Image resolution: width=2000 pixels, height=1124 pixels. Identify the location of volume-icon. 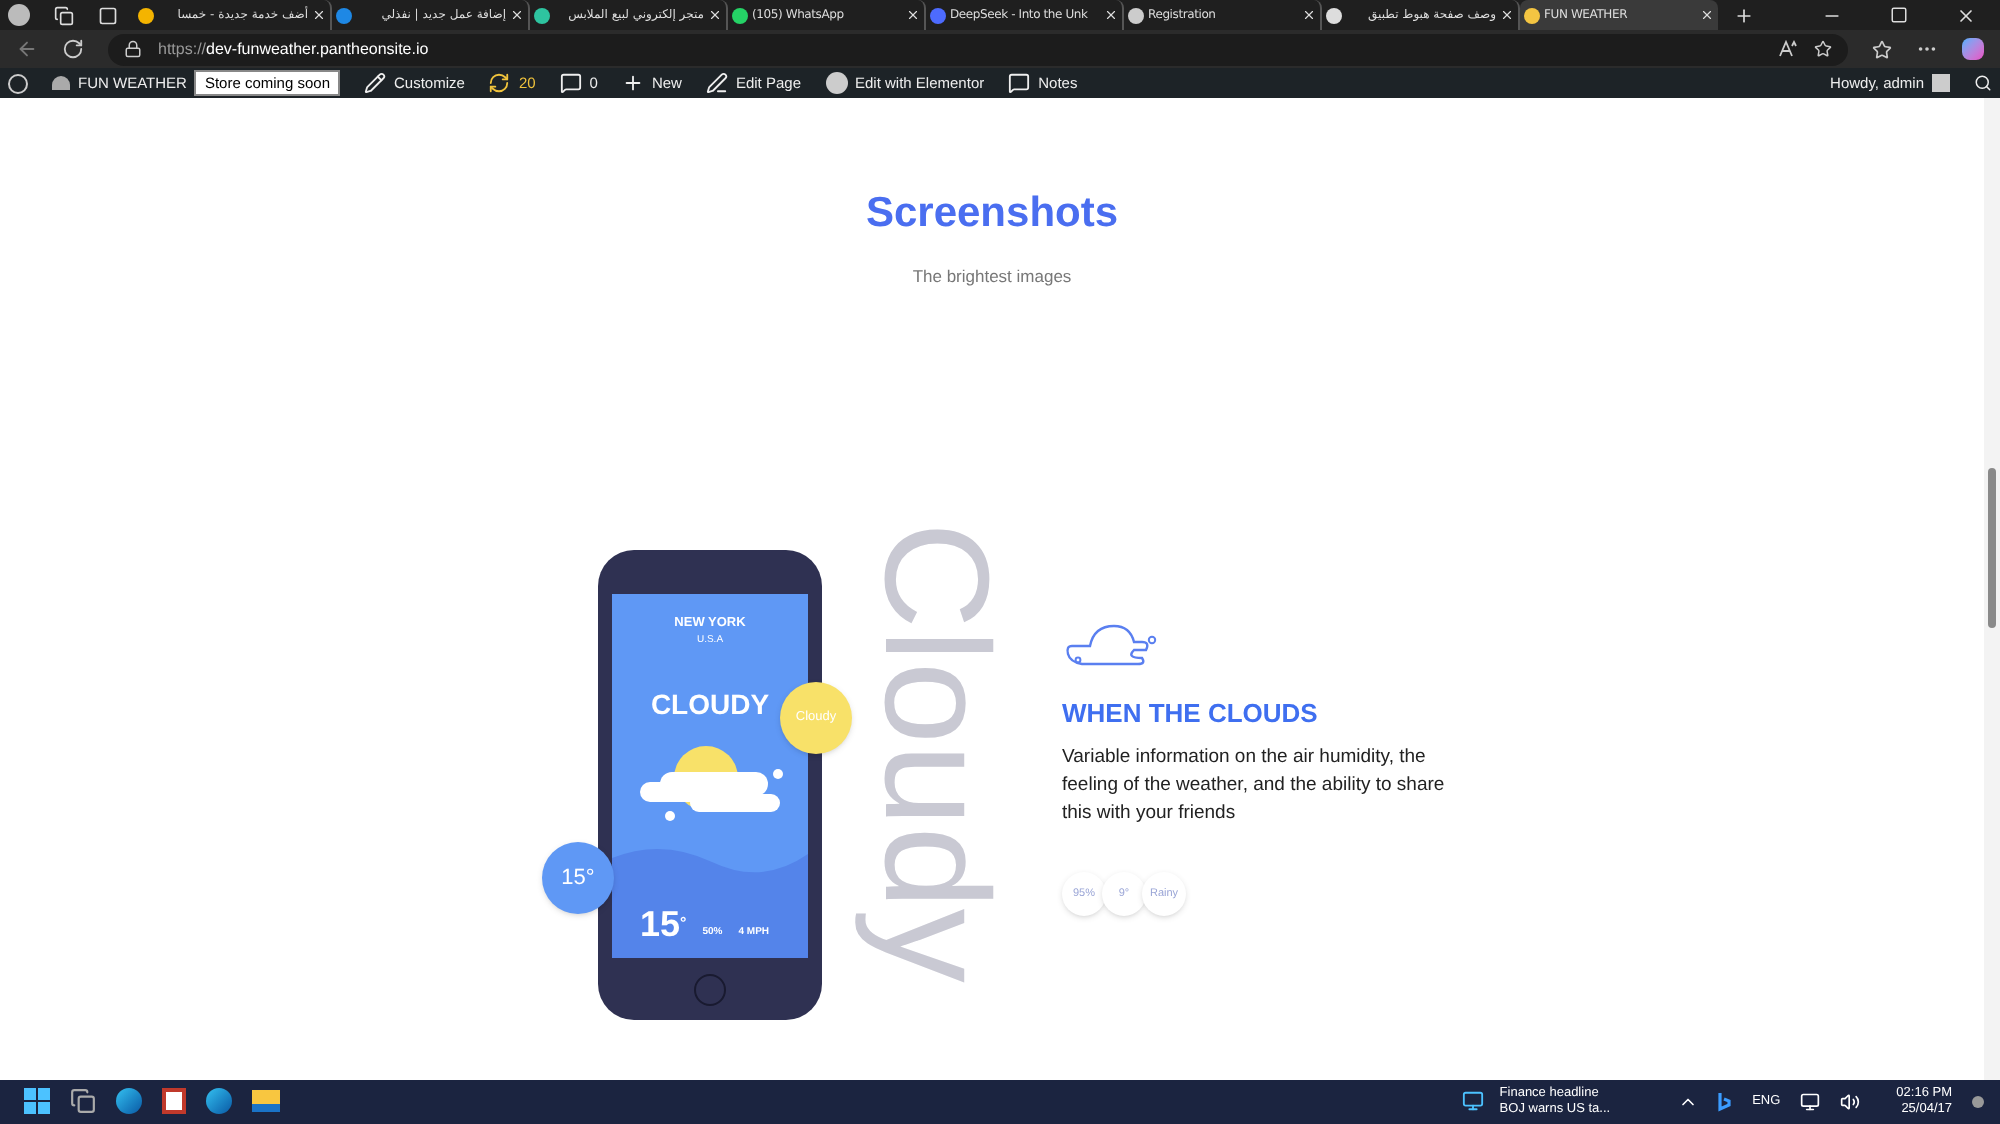
(1850, 1101).